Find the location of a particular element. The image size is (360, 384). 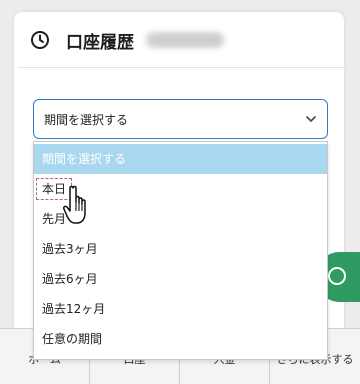

dropdown-option-select-period: 期間を選択する is located at coordinates (180, 159).